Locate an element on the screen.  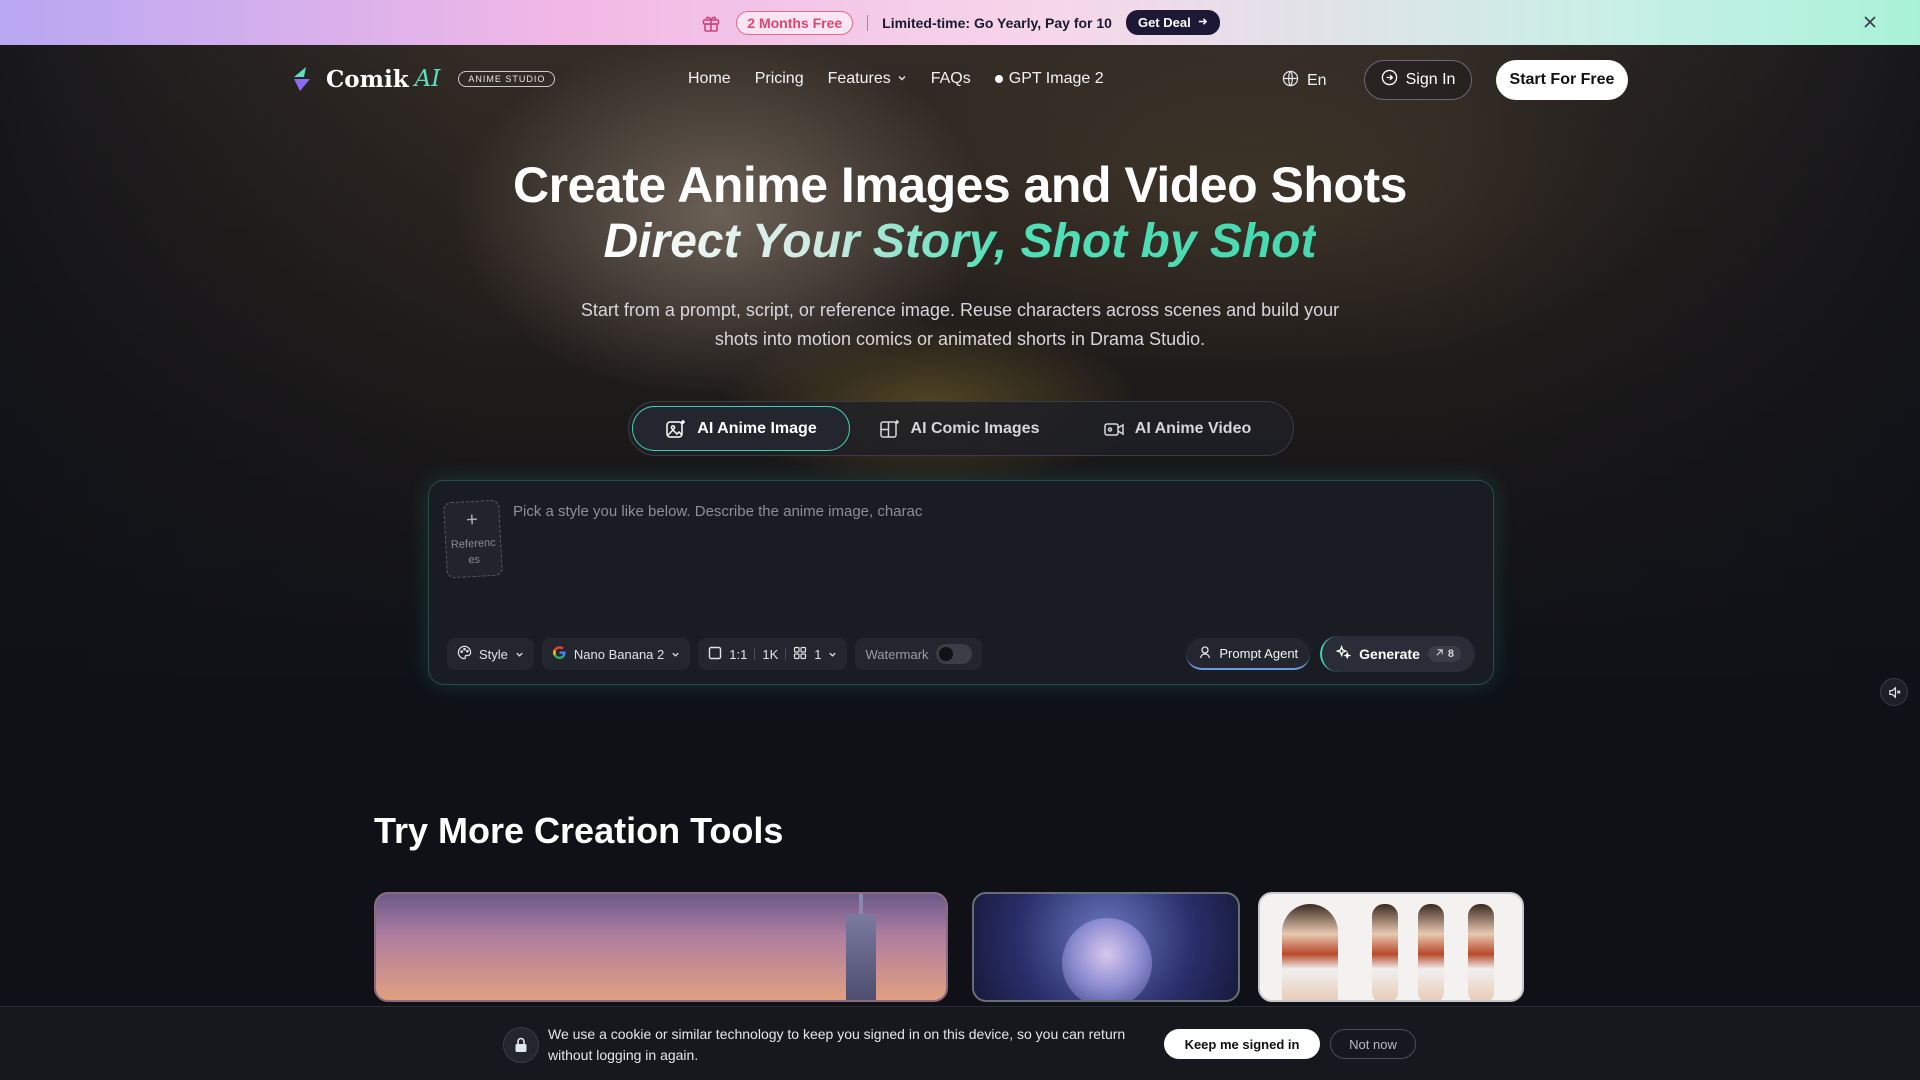
hero-subtitle-text: Direct Your Story, Shot by Shot is located at coordinates (960, 241).